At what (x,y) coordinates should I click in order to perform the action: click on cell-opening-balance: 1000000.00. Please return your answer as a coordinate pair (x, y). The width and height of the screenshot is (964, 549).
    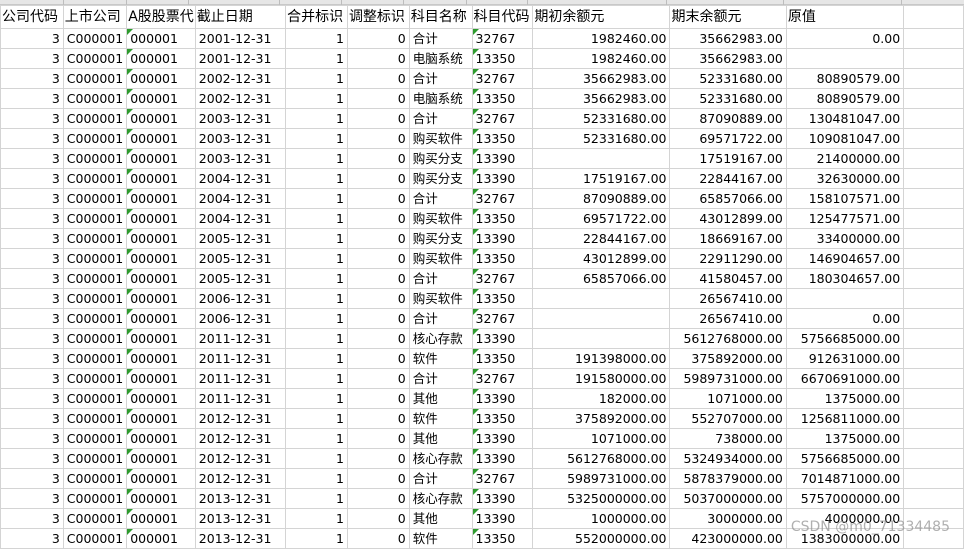
    Looking at the image, I should click on (601, 518).